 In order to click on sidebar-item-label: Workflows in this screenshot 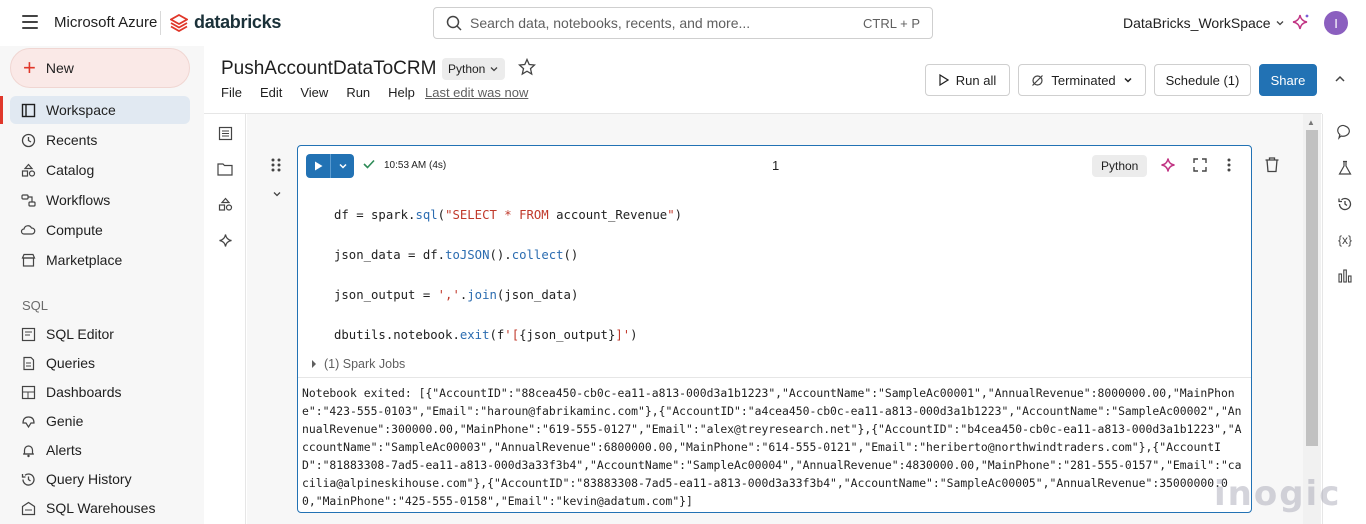, I will do `click(78, 200)`.